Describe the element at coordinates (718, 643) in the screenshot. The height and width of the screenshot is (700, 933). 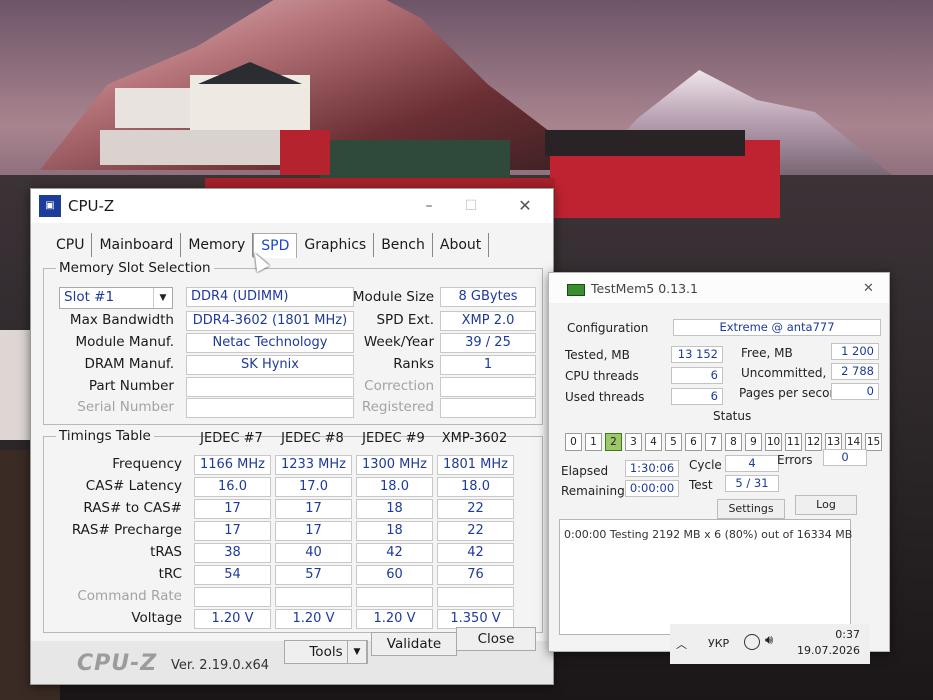
I see `language-indicator: УКР` at that location.